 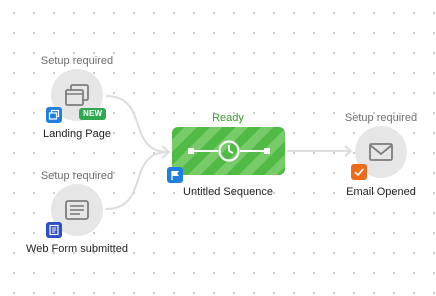 I want to click on email-opened-title: Email Opened, so click(x=381, y=192).